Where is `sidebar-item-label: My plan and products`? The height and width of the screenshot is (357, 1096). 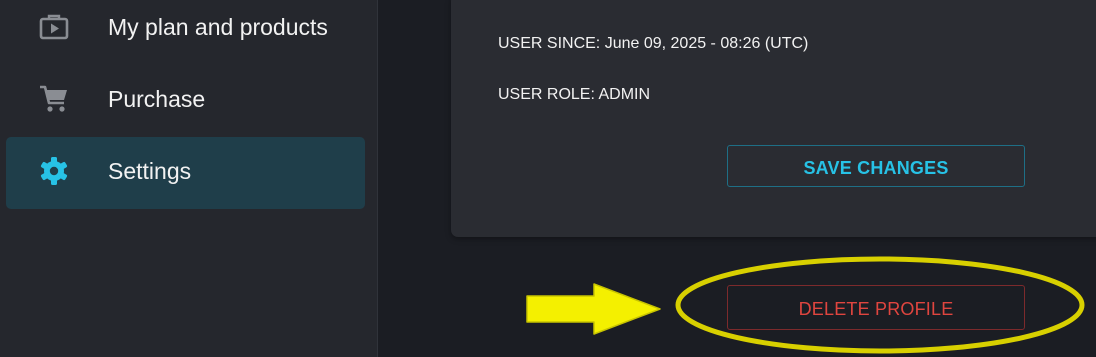 sidebar-item-label: My plan and products is located at coordinates (218, 27).